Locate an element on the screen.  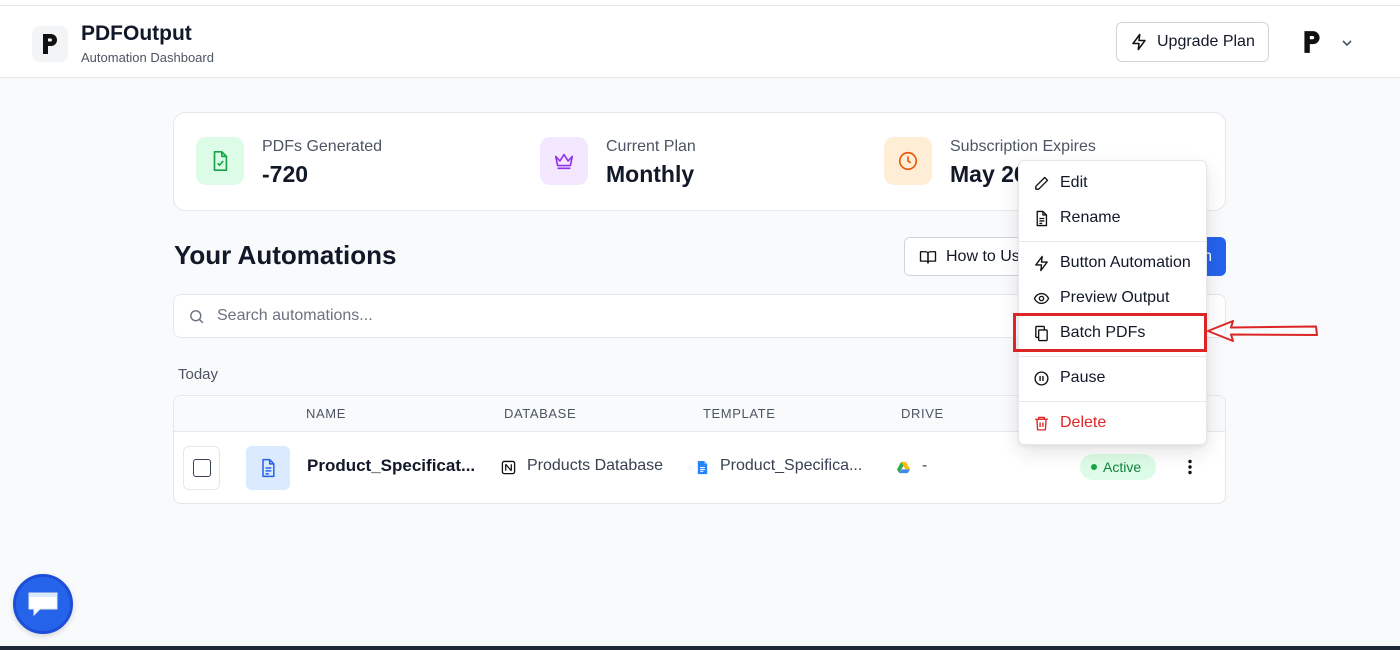
pencil-icon is located at coordinates (1042, 183).